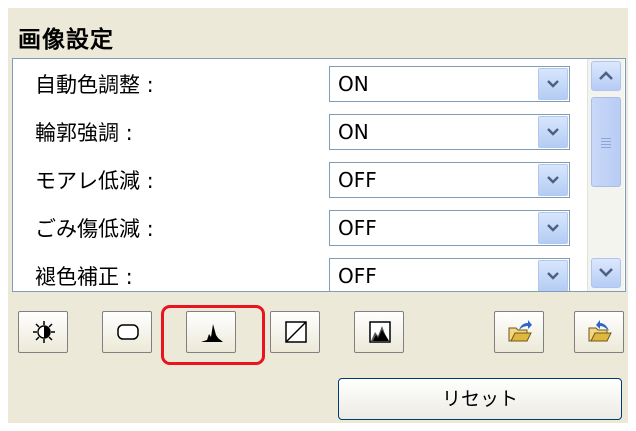  I want to click on save-settings-icon, so click(600, 331).